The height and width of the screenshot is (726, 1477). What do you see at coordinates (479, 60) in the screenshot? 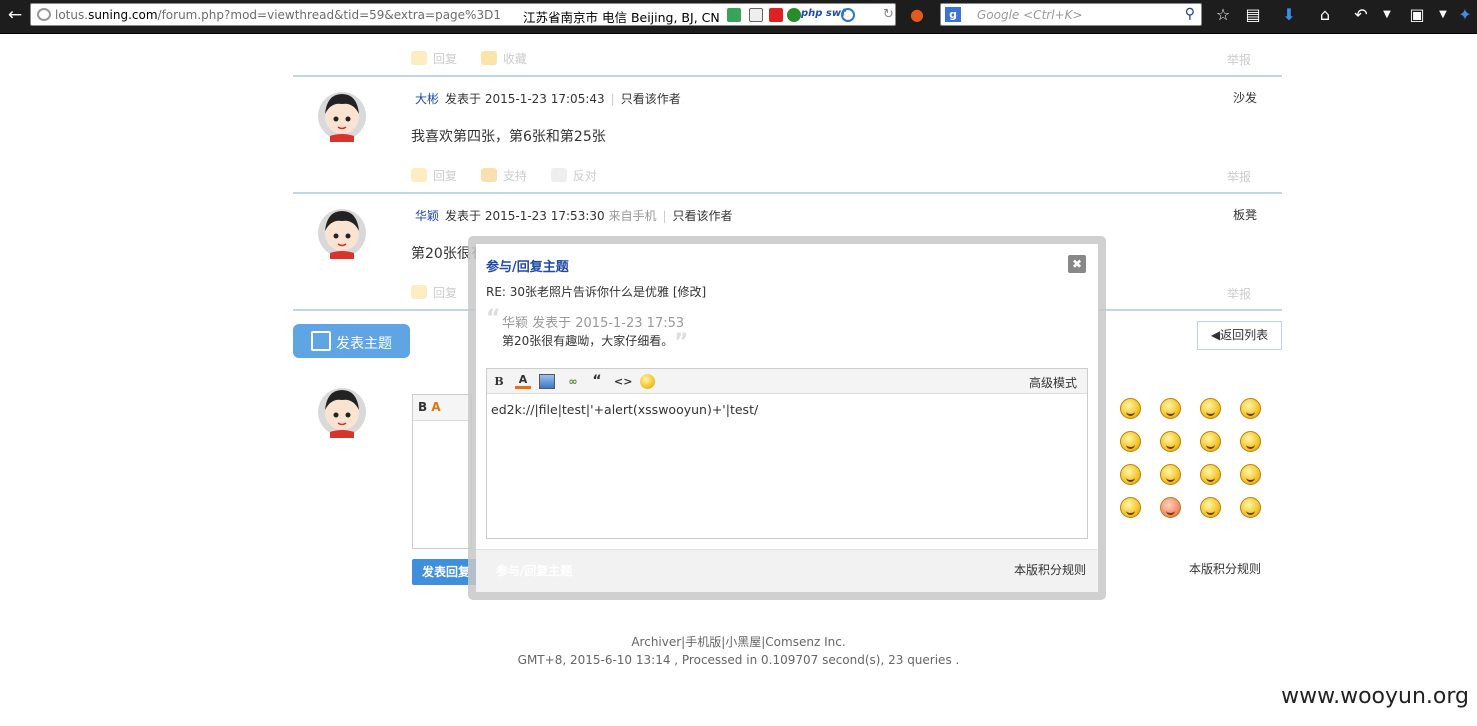
I see `post-actions: 回复 收藏` at bounding box center [479, 60].